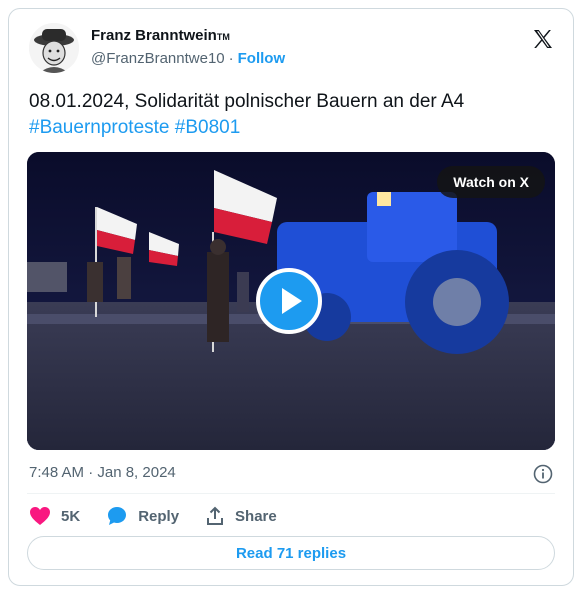 The width and height of the screenshot is (582, 600). I want to click on info-icon, so click(543, 474).